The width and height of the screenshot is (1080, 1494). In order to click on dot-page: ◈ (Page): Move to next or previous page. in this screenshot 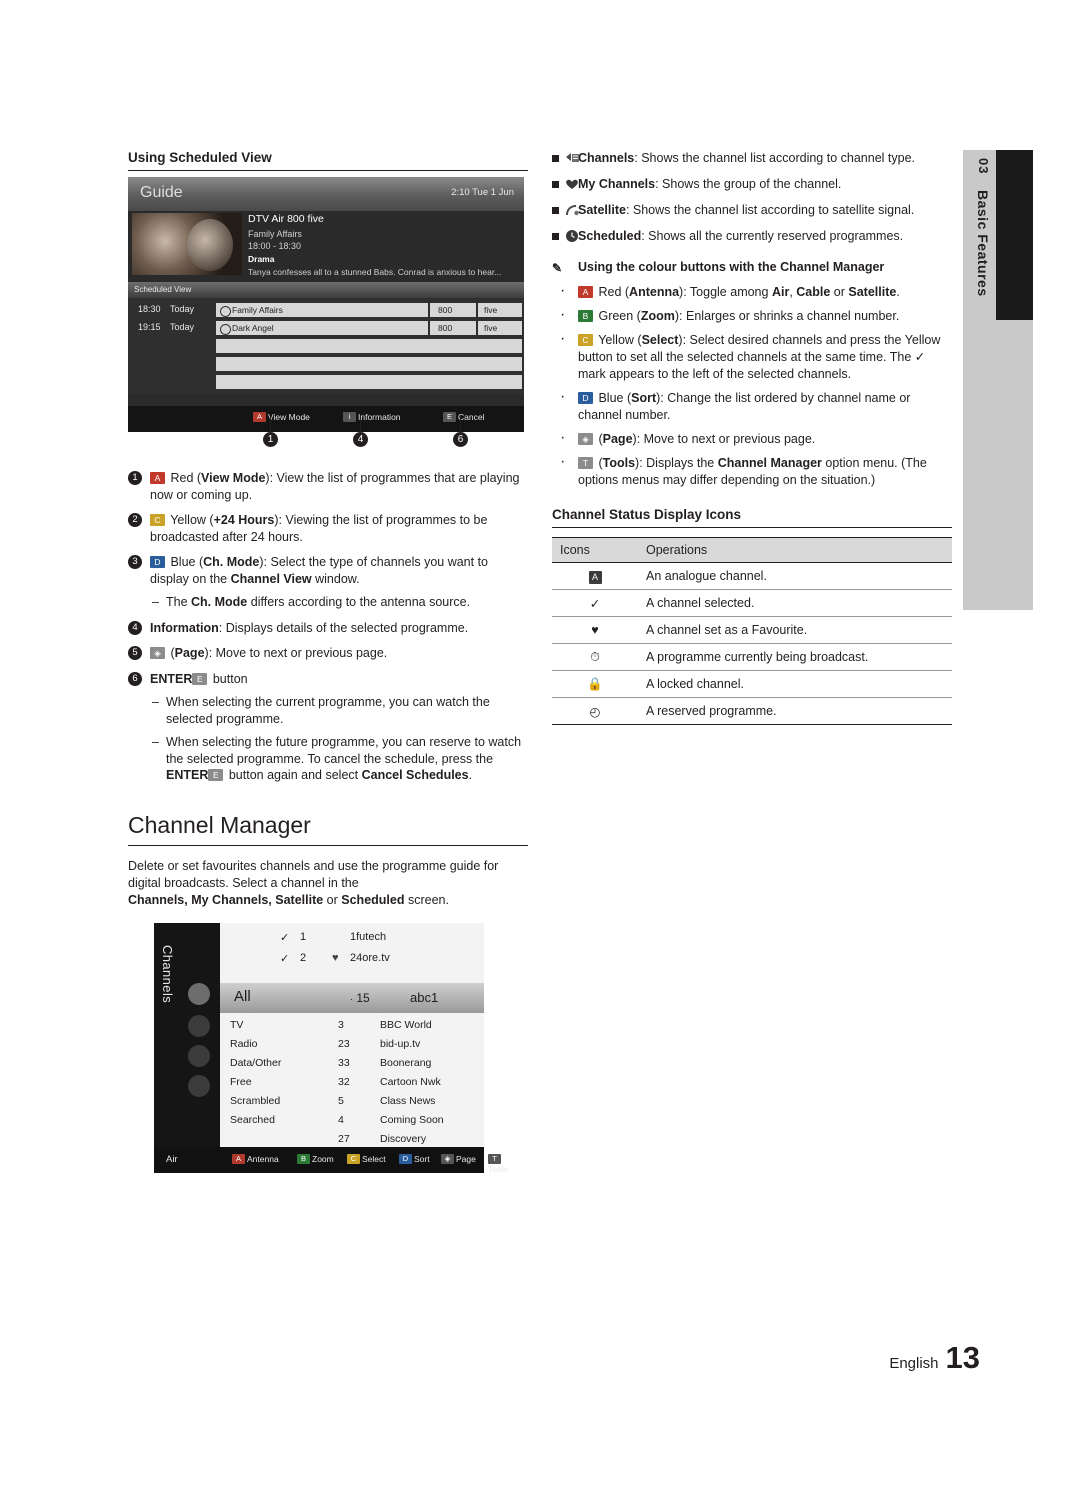, I will do `click(752, 438)`.